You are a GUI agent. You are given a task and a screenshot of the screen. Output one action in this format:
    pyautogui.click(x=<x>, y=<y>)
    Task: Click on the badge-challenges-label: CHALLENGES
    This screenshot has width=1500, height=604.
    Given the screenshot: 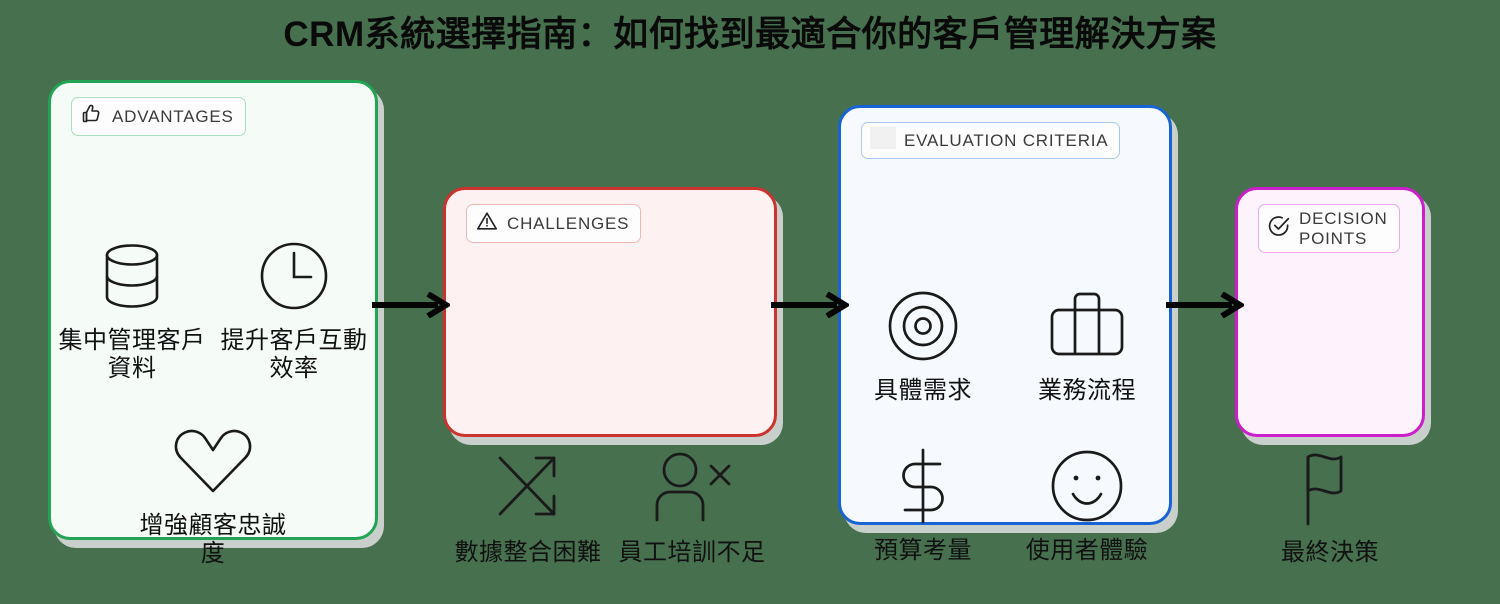 What is the action you would take?
    pyautogui.click(x=568, y=223)
    